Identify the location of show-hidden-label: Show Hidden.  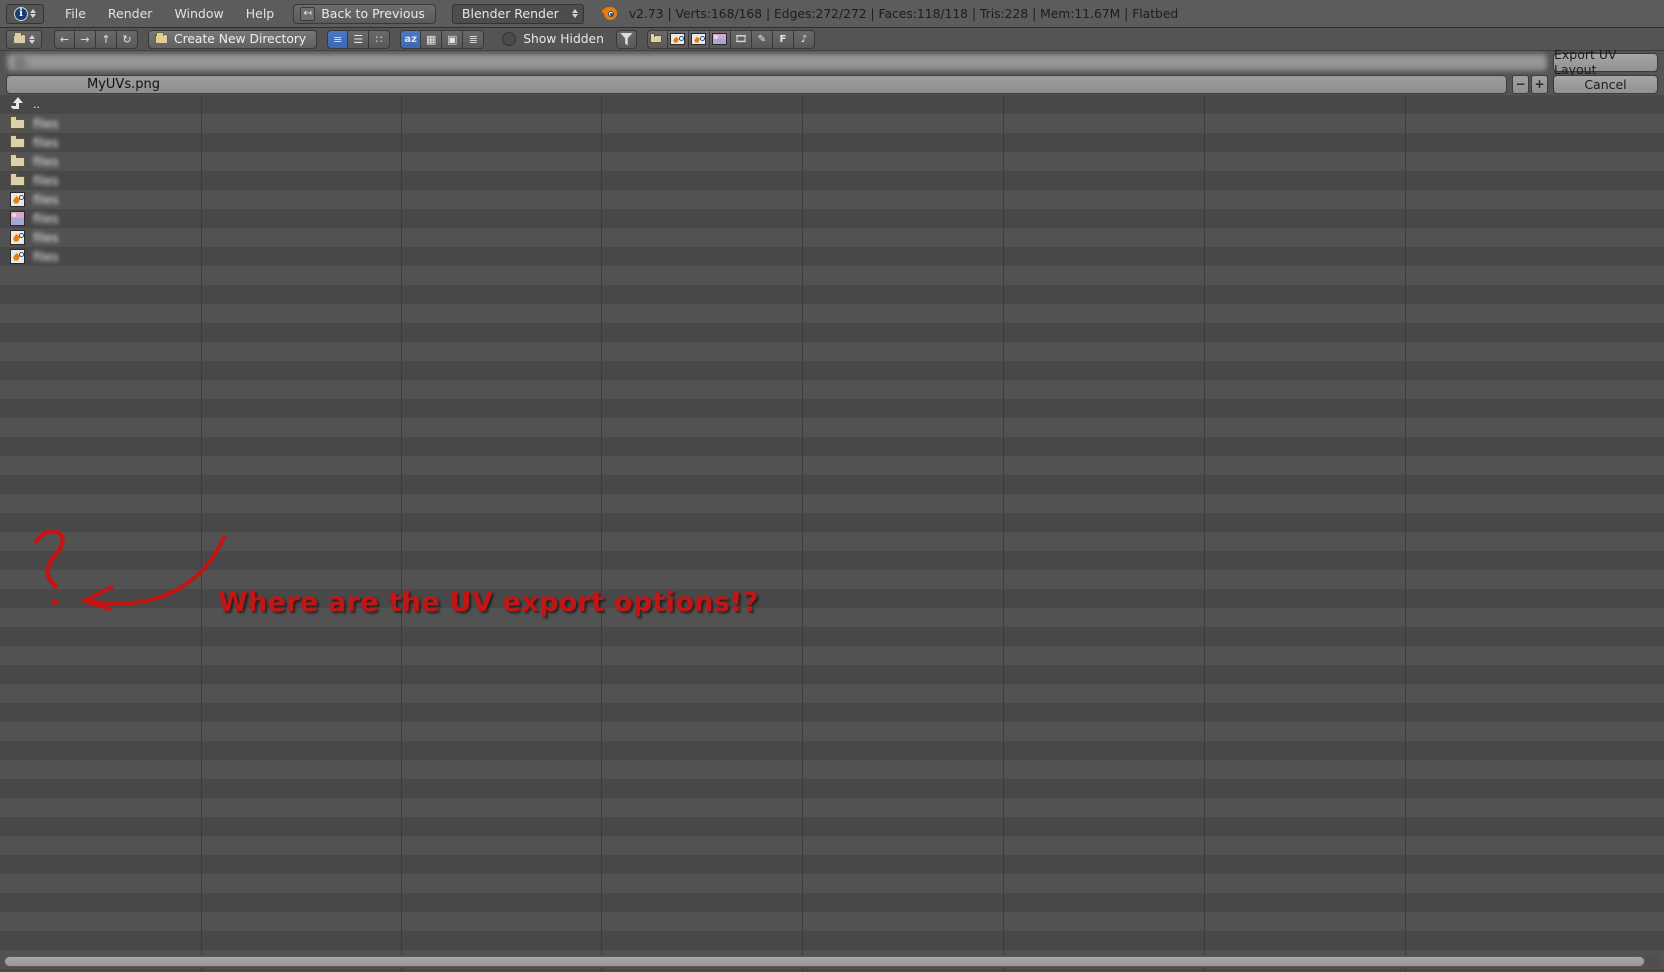
(563, 39).